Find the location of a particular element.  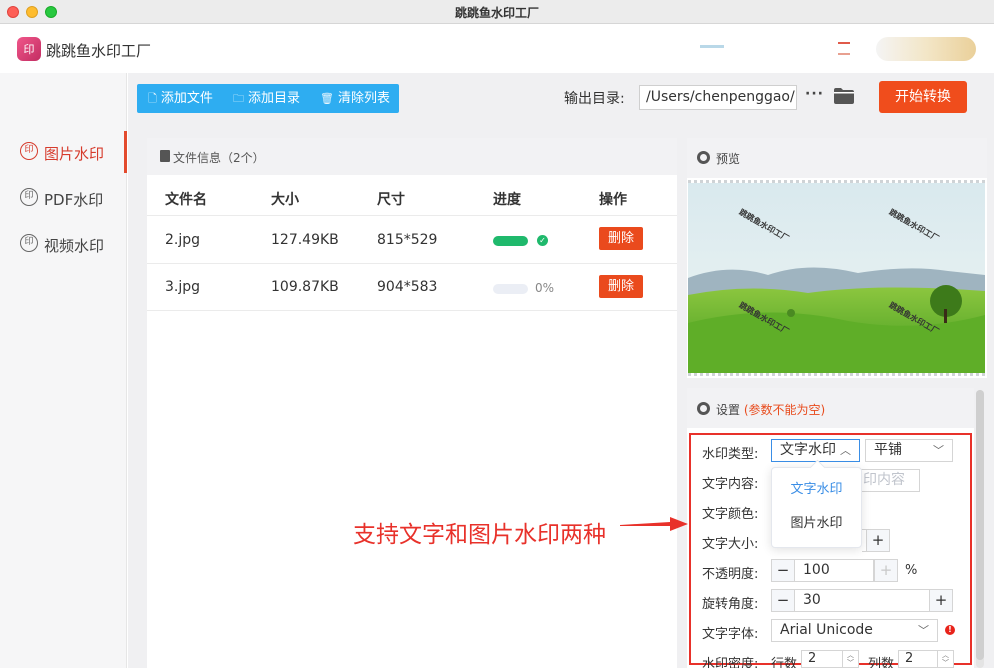

rotation-decrease-button: − is located at coordinates (783, 600).